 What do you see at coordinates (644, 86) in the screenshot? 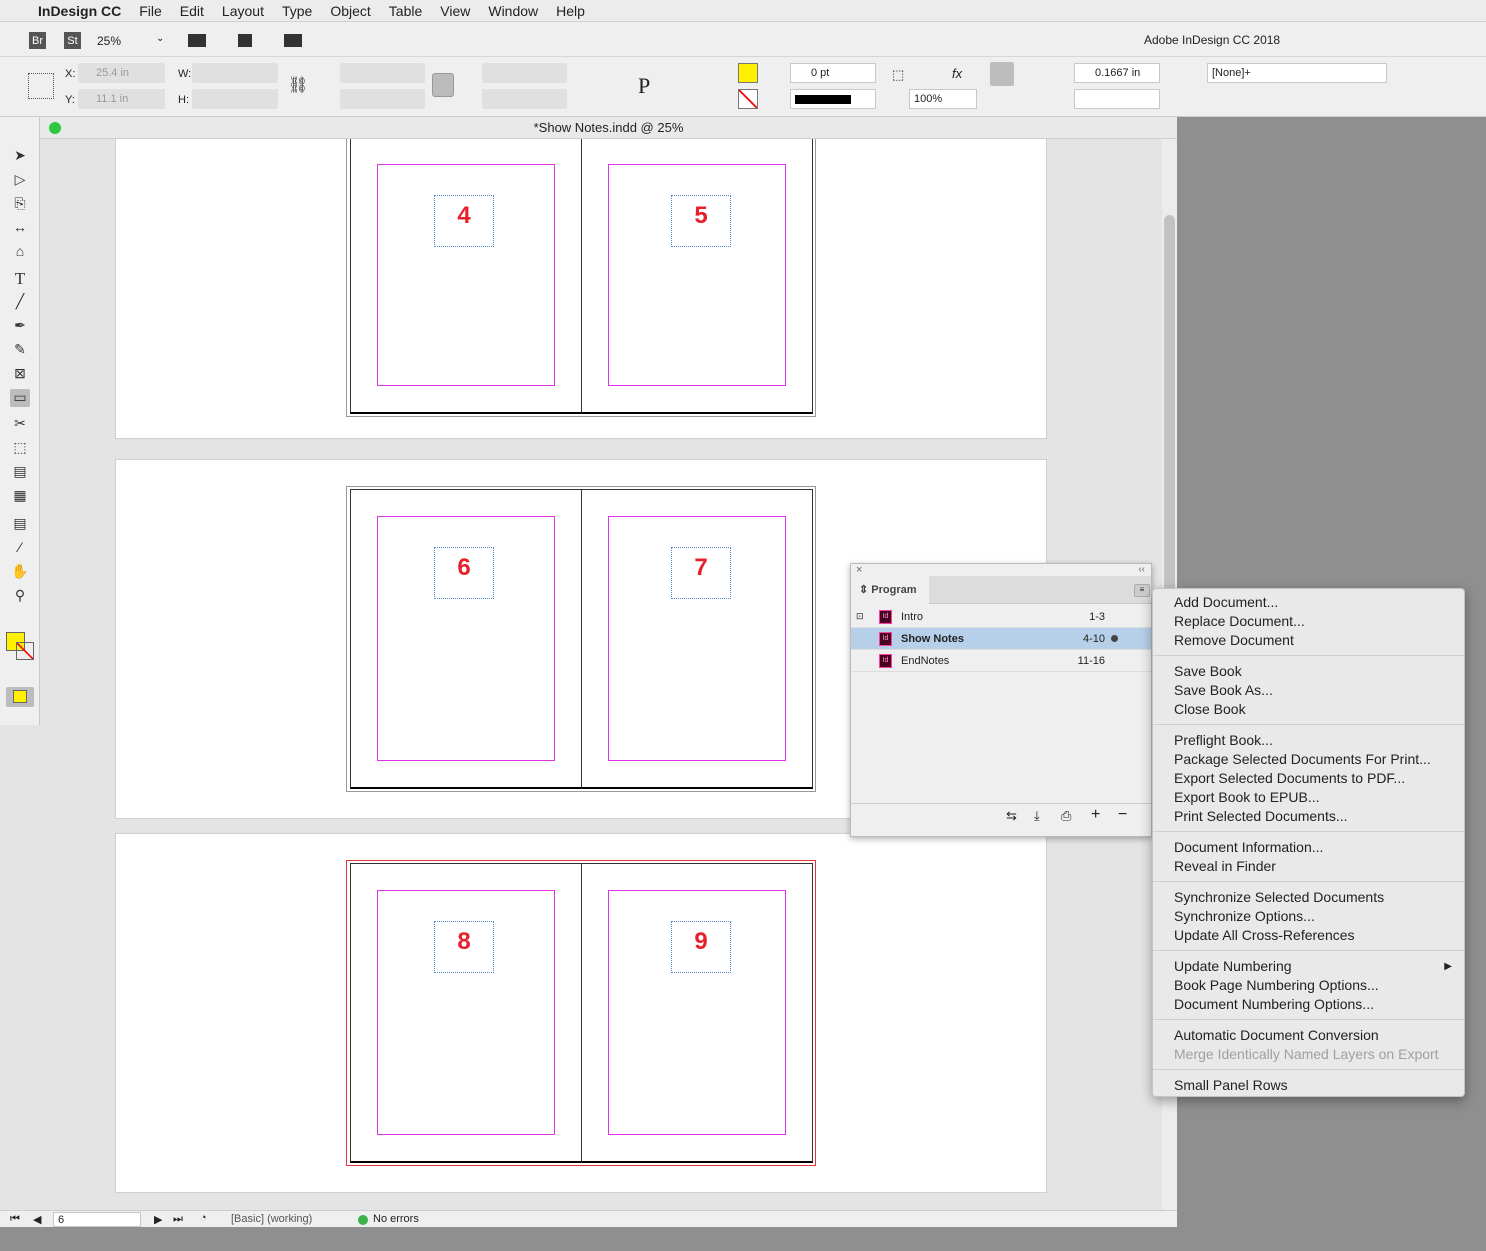
I see `paragraph-icon: P` at bounding box center [644, 86].